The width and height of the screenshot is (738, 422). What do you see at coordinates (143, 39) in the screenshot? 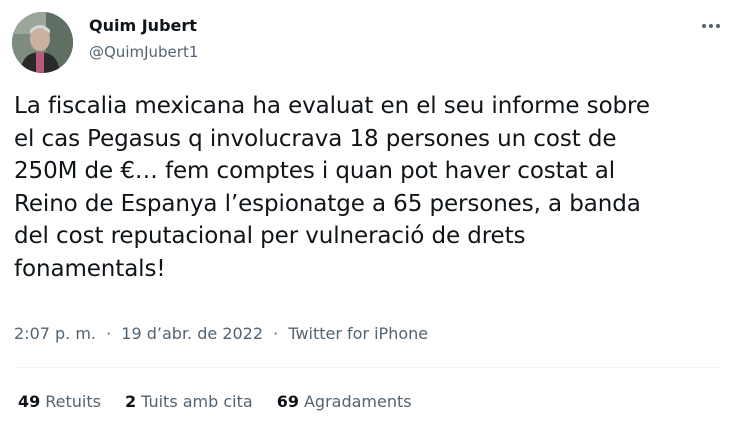
I see `author-block: Quim Jubert @QuimJubert1` at bounding box center [143, 39].